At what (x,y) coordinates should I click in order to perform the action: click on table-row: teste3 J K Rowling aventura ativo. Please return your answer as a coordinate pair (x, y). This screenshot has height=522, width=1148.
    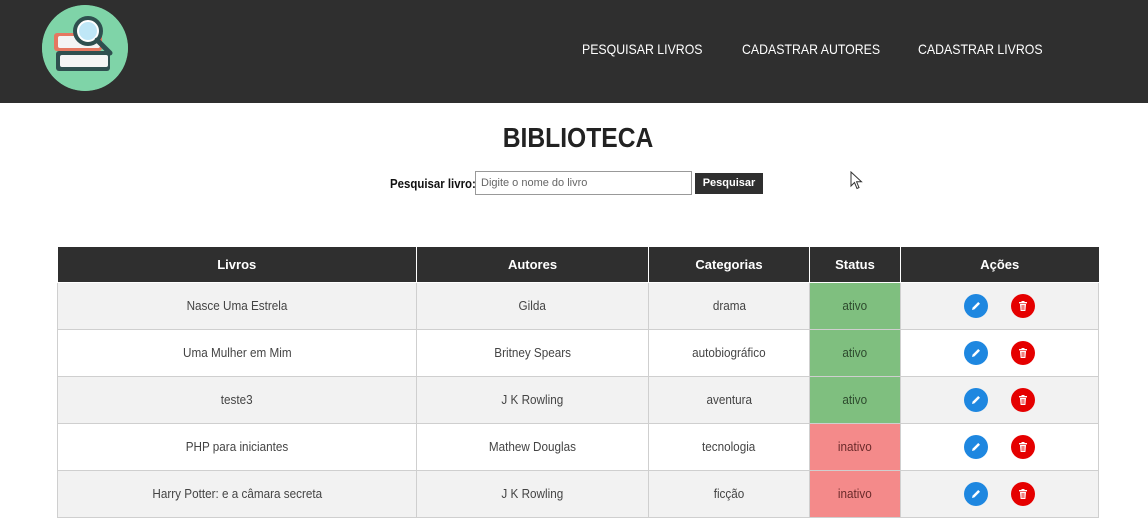
    Looking at the image, I should click on (578, 399).